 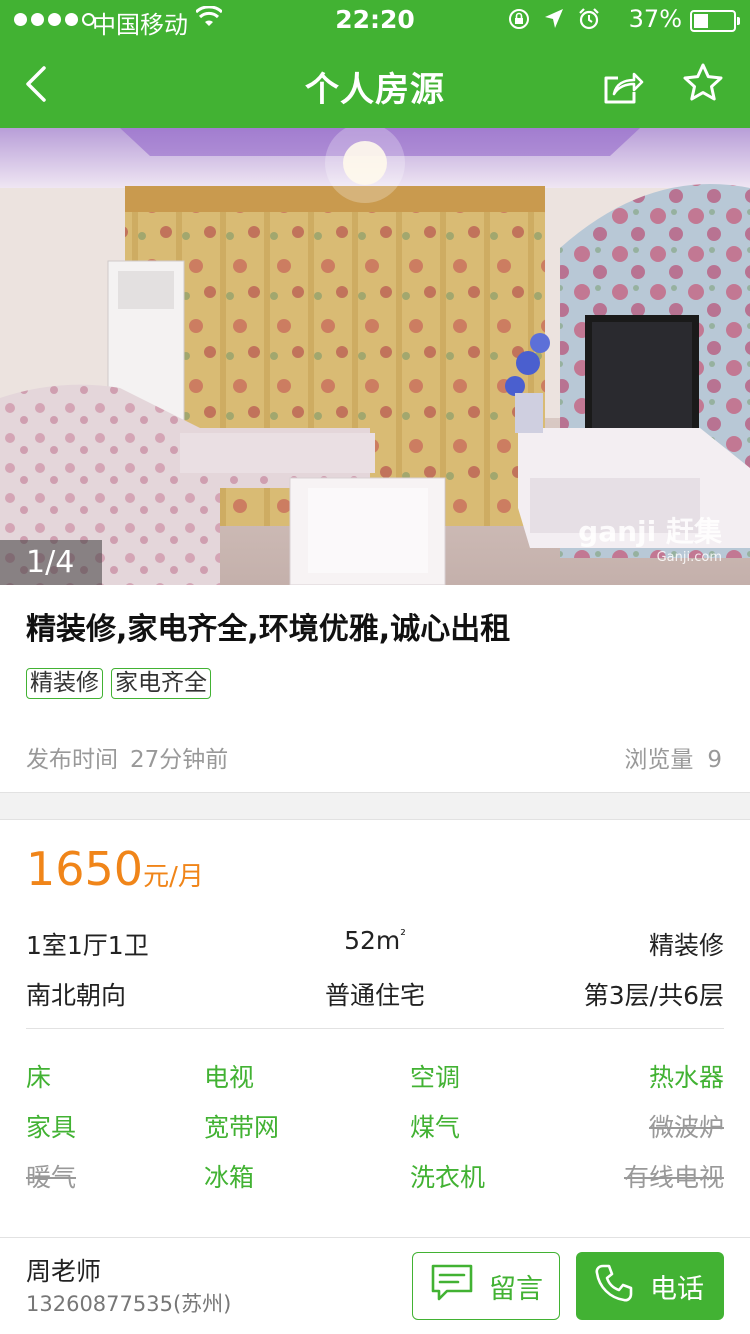 I want to click on tag-badge: 精装修, so click(x=64, y=683).